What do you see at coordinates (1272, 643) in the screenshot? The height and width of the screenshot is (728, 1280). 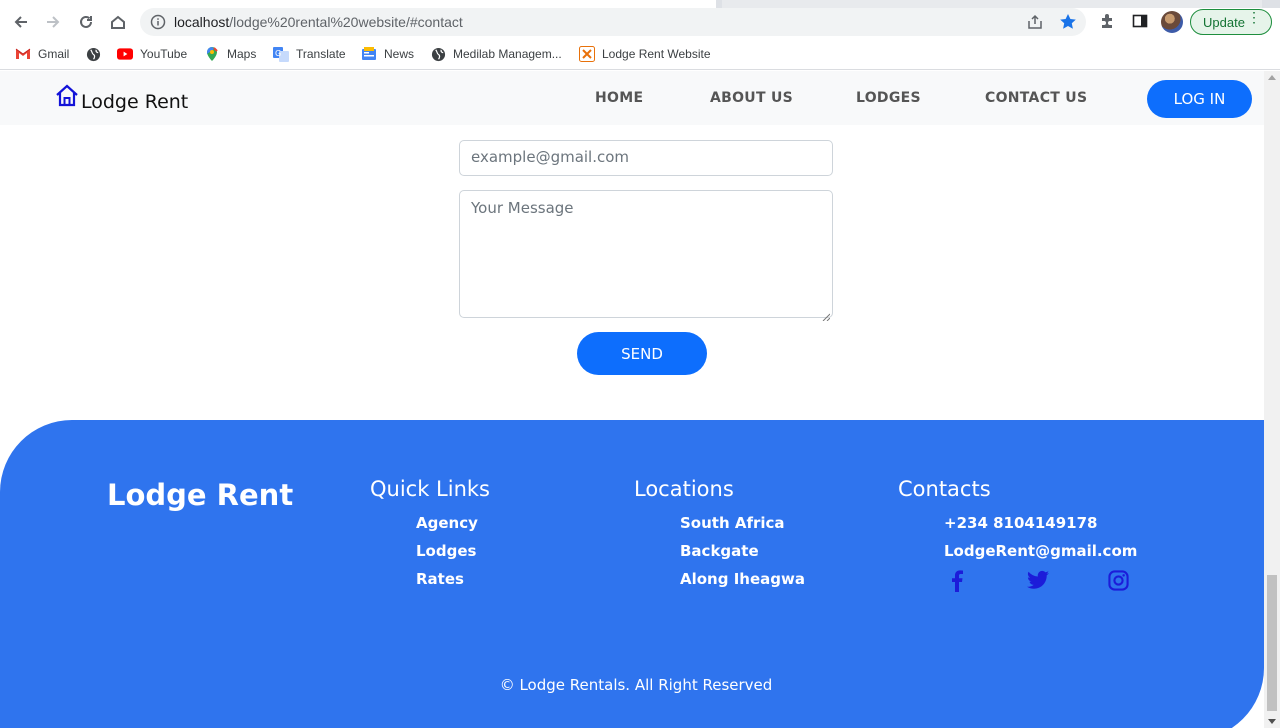 I see `scrollbar-thumb` at bounding box center [1272, 643].